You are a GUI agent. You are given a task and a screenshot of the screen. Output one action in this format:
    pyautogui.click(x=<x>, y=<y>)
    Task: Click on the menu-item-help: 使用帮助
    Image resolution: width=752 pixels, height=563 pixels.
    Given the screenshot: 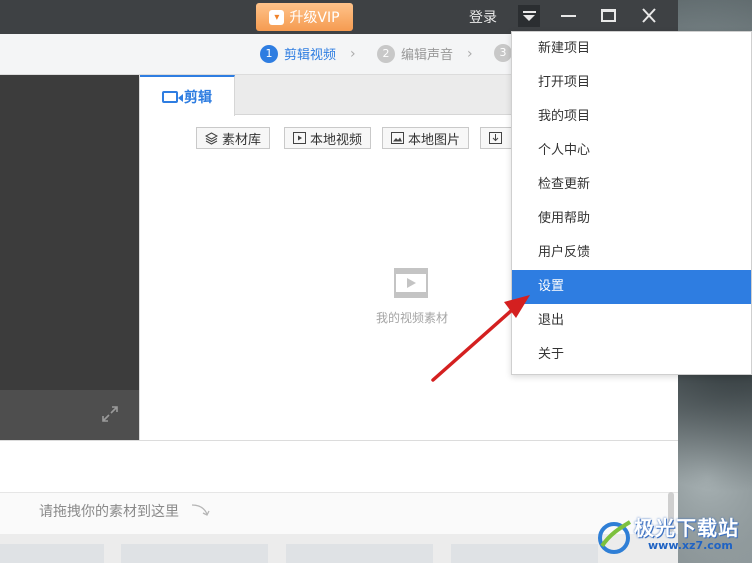 What is the action you would take?
    pyautogui.click(x=631, y=219)
    